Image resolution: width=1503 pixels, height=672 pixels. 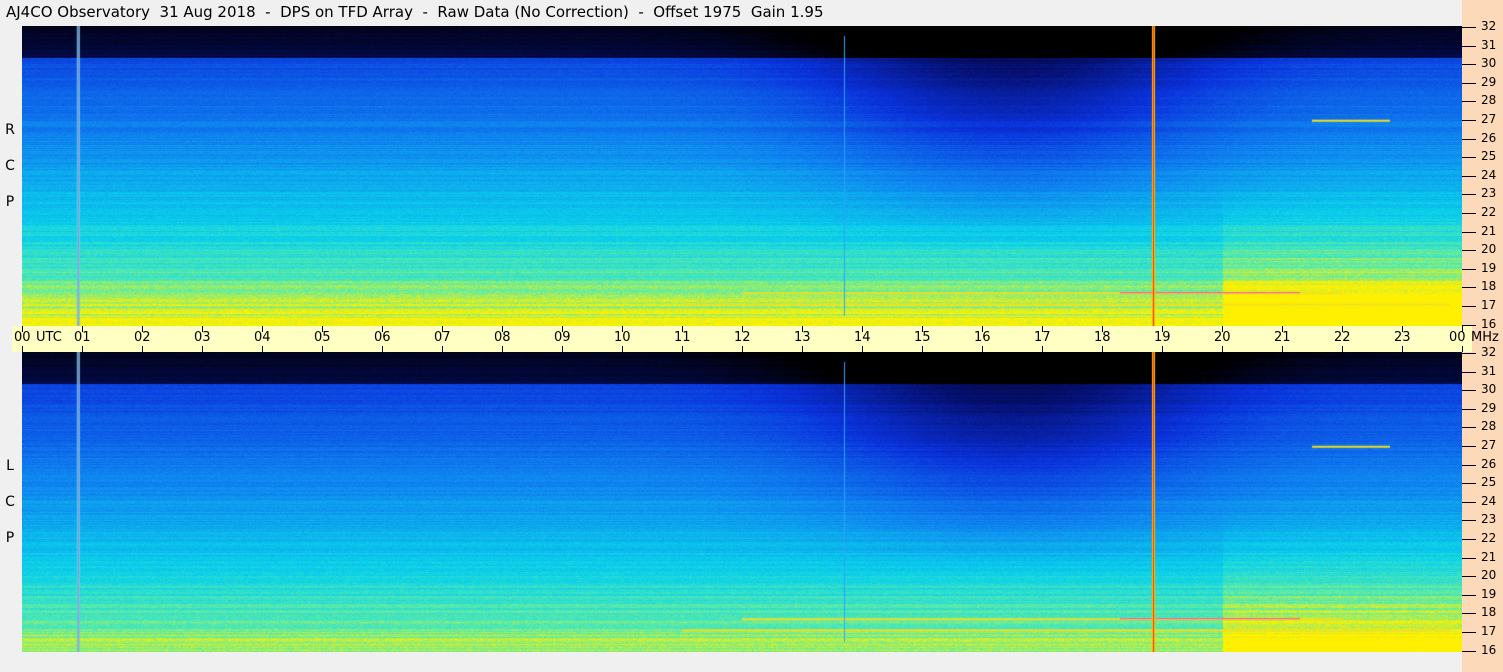 I want to click on time-tick-label: 19, so click(x=1162, y=337).